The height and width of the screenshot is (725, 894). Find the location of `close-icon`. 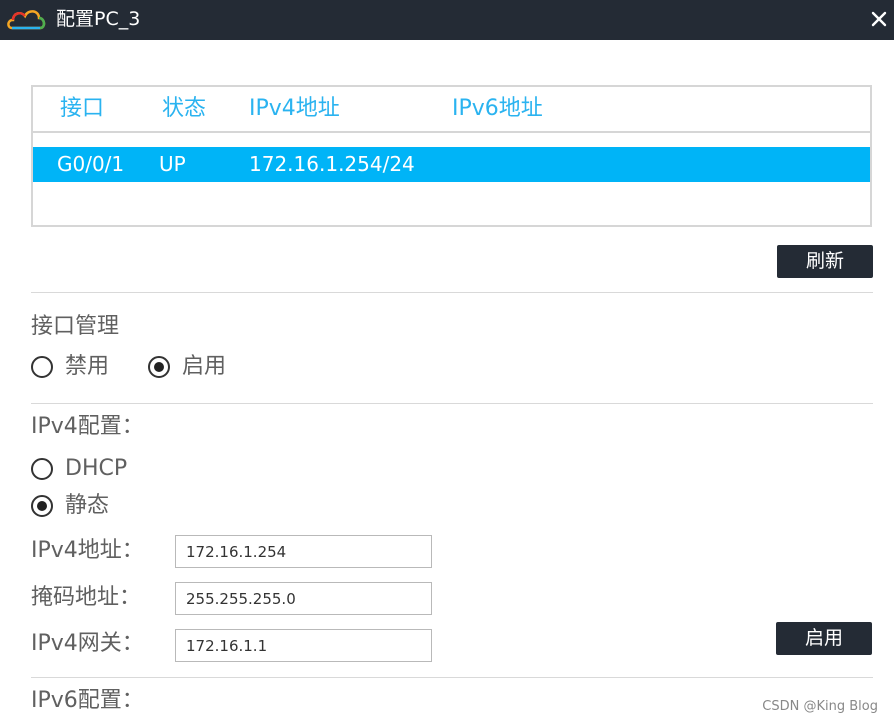

close-icon is located at coordinates (879, 19).